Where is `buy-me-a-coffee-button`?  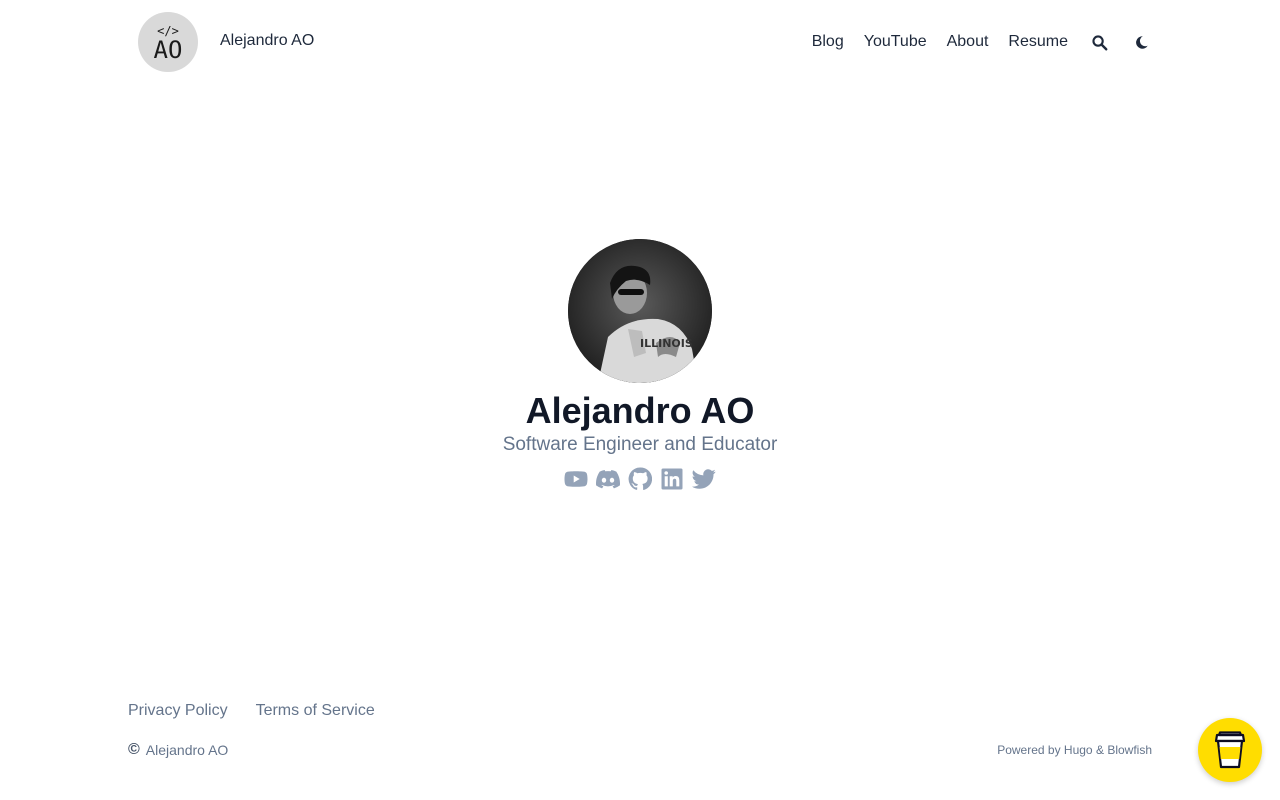 buy-me-a-coffee-button is located at coordinates (1230, 750).